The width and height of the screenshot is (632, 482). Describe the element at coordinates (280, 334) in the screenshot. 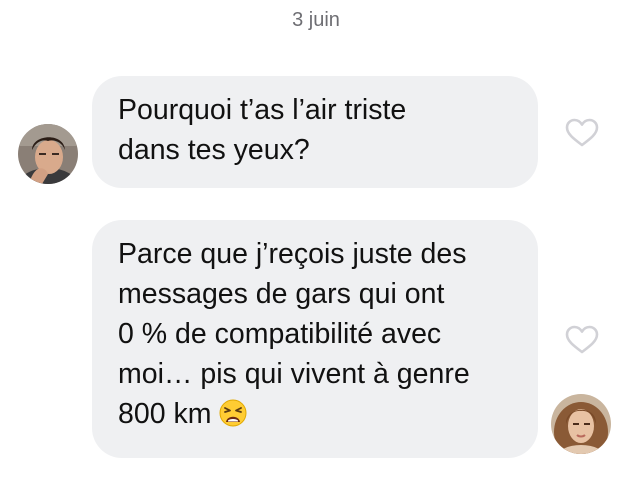

I see `message-line: 0 % de compatibilité avec` at that location.